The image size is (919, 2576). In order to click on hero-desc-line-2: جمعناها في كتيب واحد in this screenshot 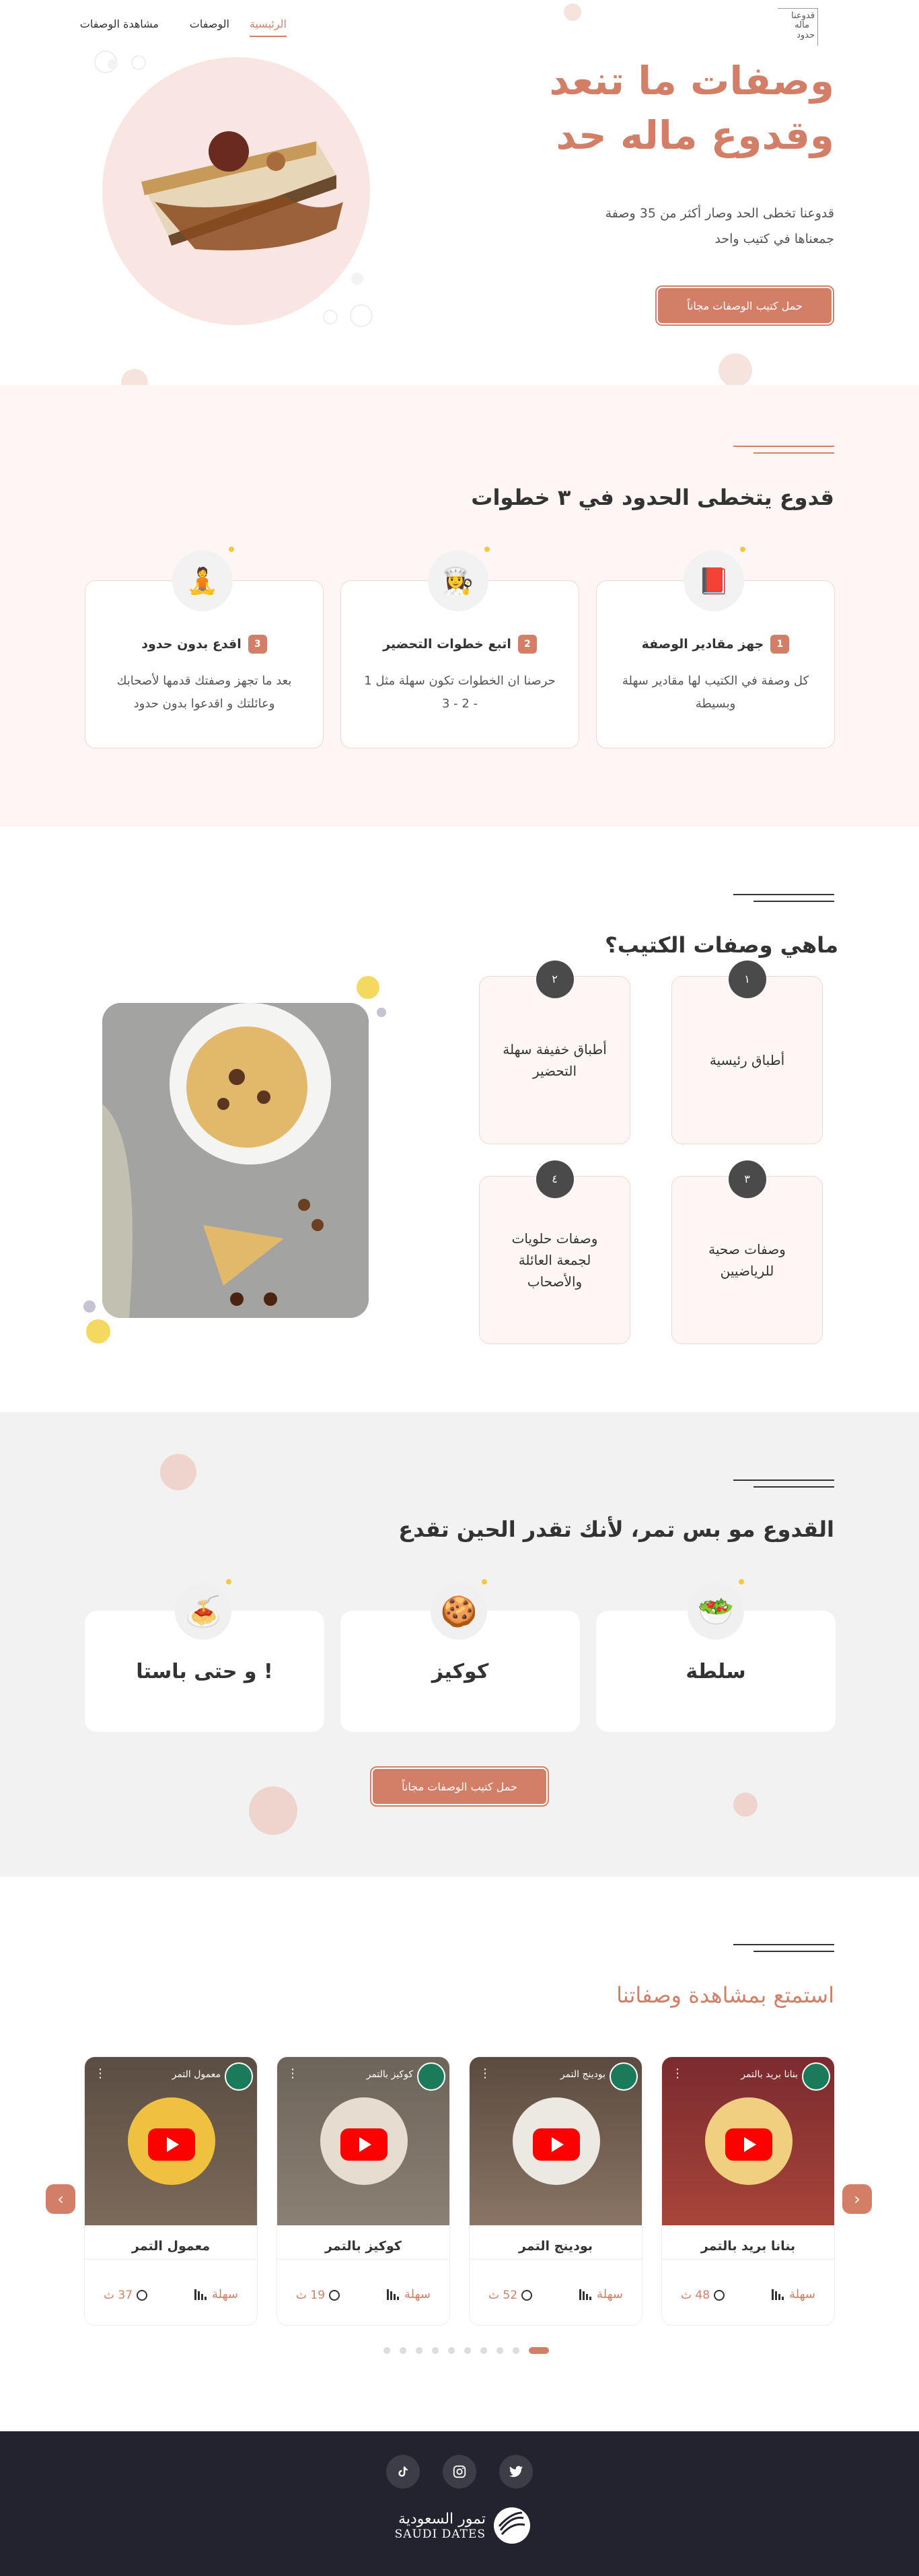, I will do `click(774, 239)`.